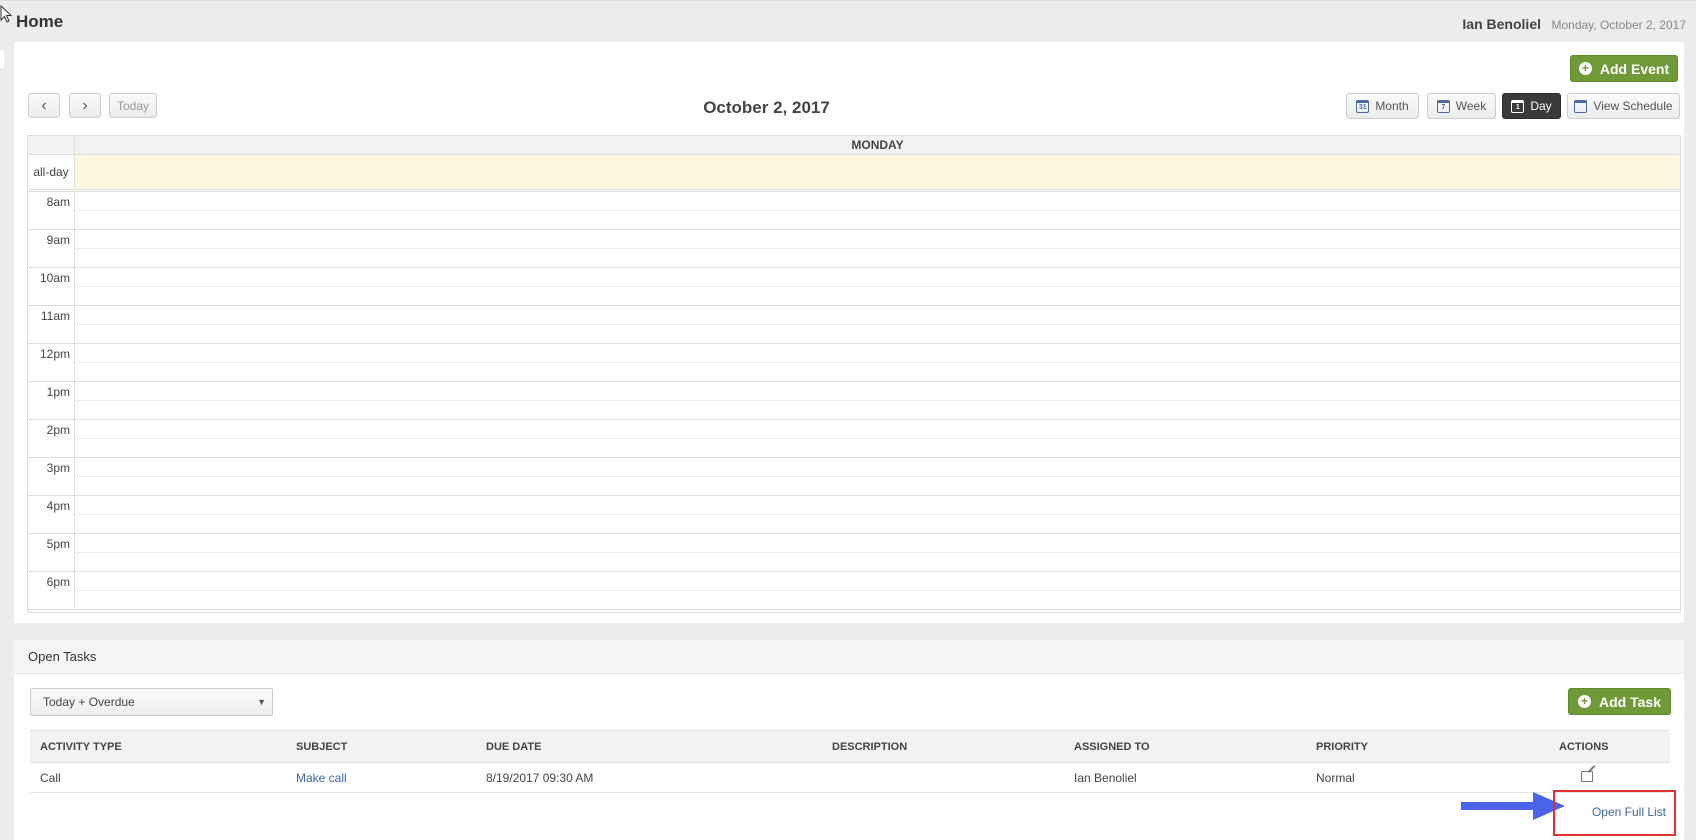 Image resolution: width=1696 pixels, height=840 pixels. I want to click on hour-row: 9am, so click(854, 249).